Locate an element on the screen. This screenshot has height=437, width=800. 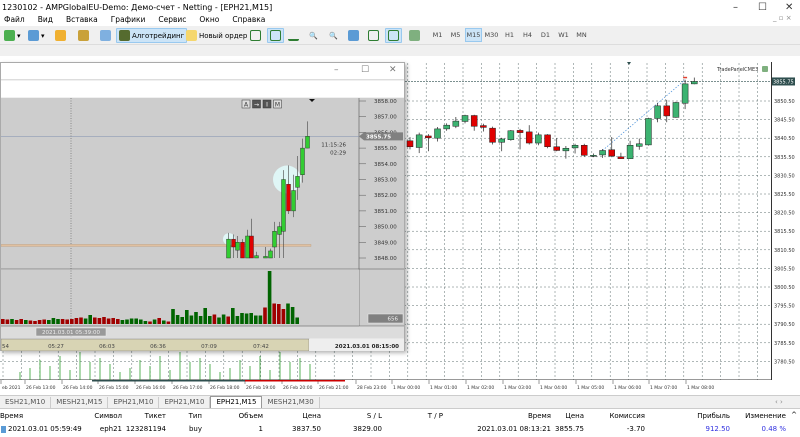
time-tick: 26 Feb 21:00 is located at coordinates (334, 388).